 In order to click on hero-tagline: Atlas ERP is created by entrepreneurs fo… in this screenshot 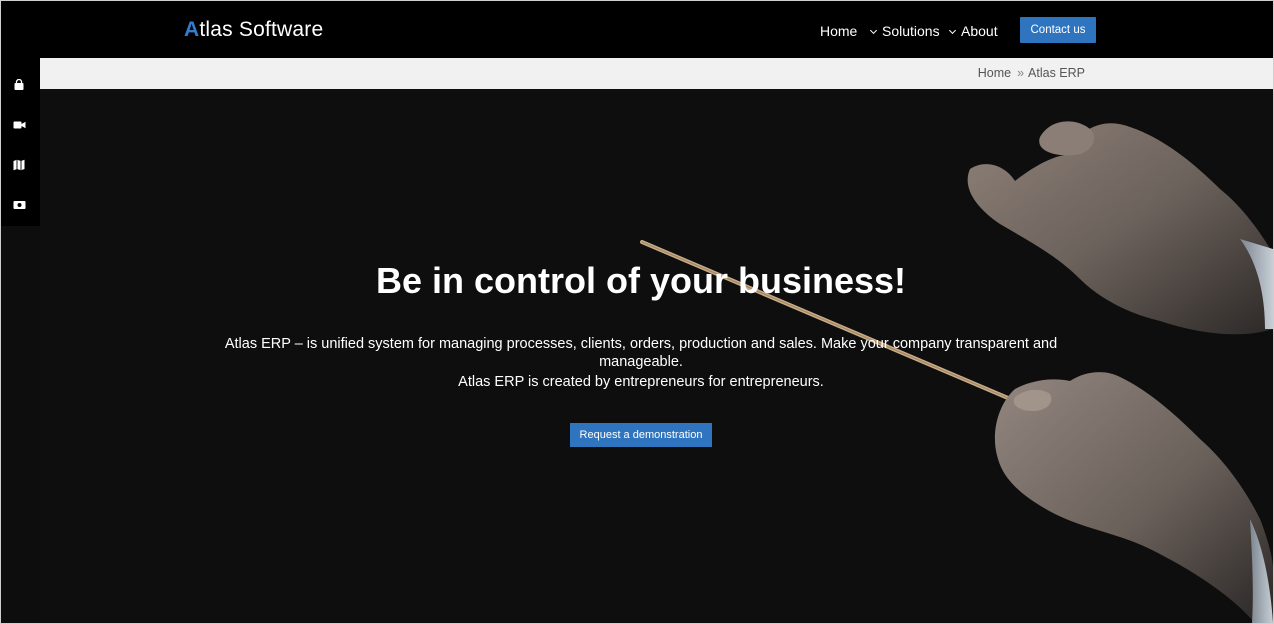, I will do `click(641, 382)`.